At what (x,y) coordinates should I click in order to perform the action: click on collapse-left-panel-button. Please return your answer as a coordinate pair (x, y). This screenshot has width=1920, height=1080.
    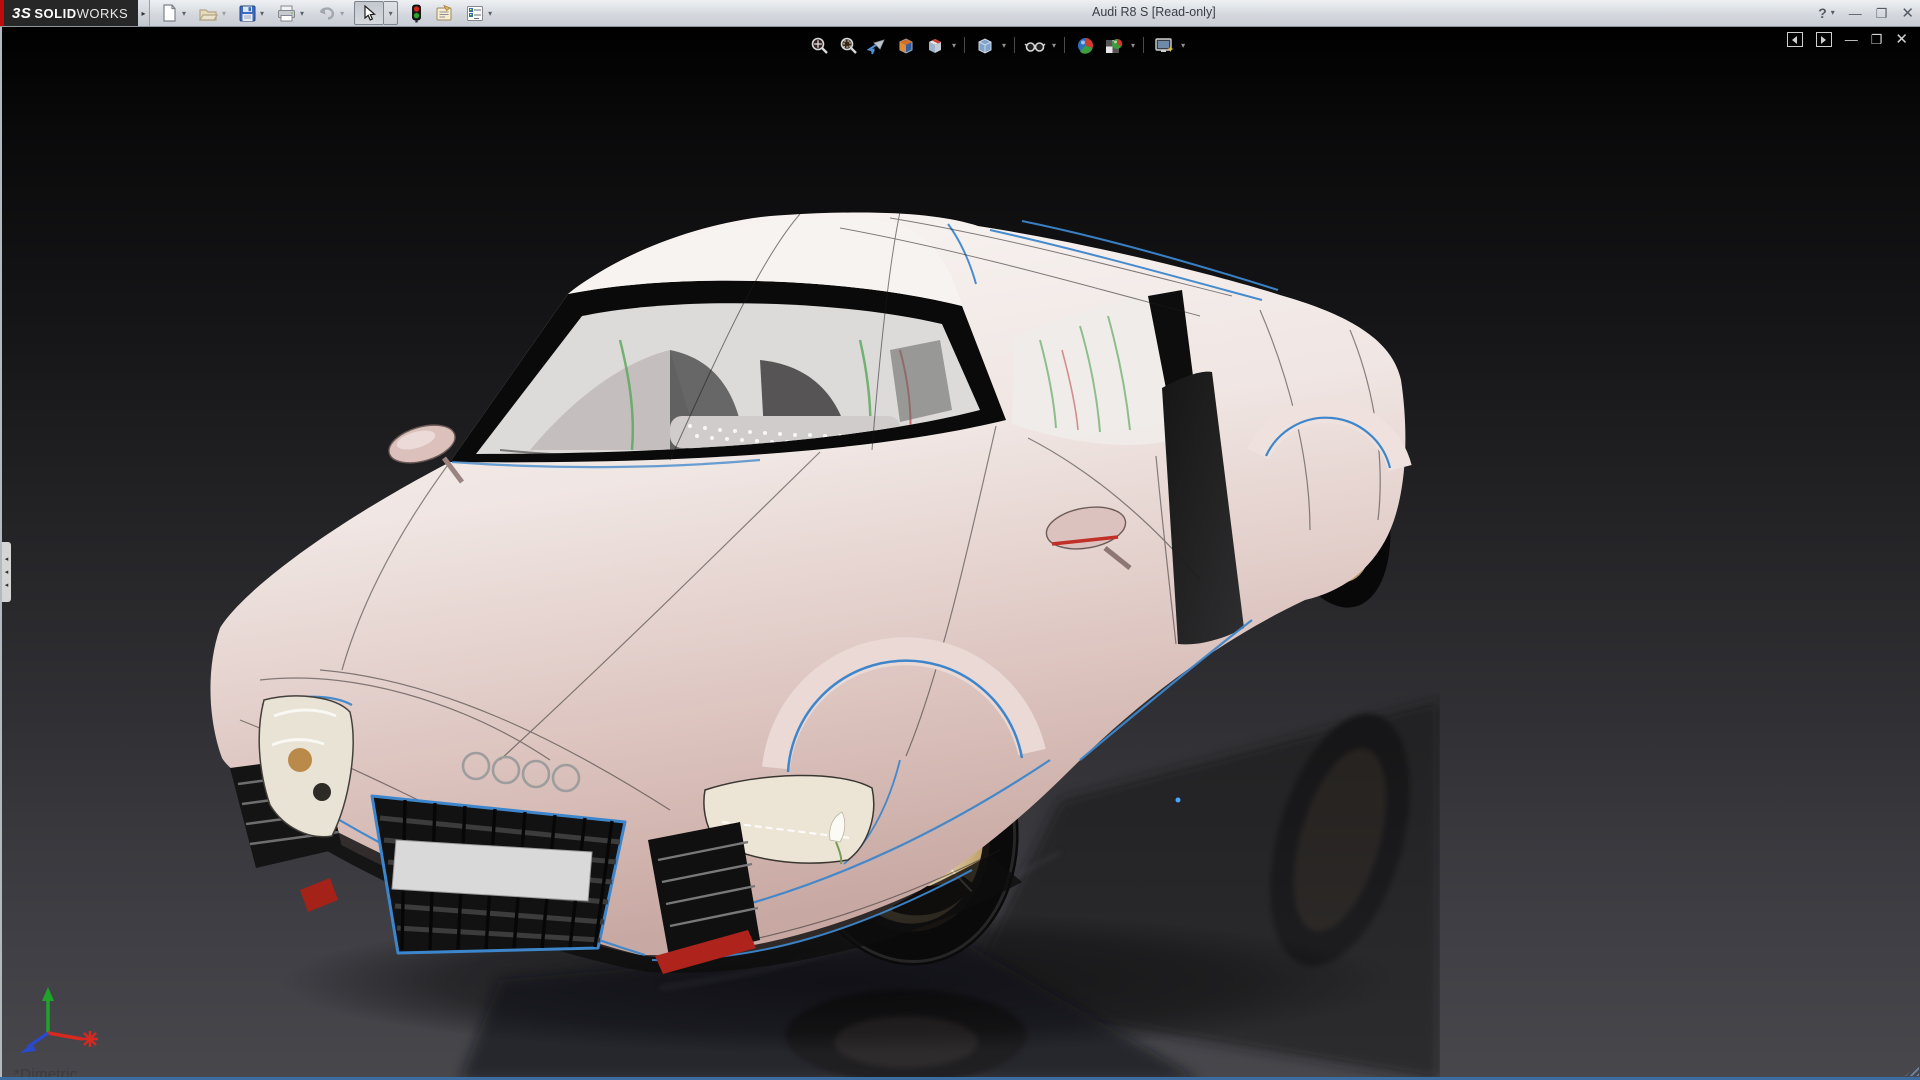
    Looking at the image, I should click on (1794, 39).